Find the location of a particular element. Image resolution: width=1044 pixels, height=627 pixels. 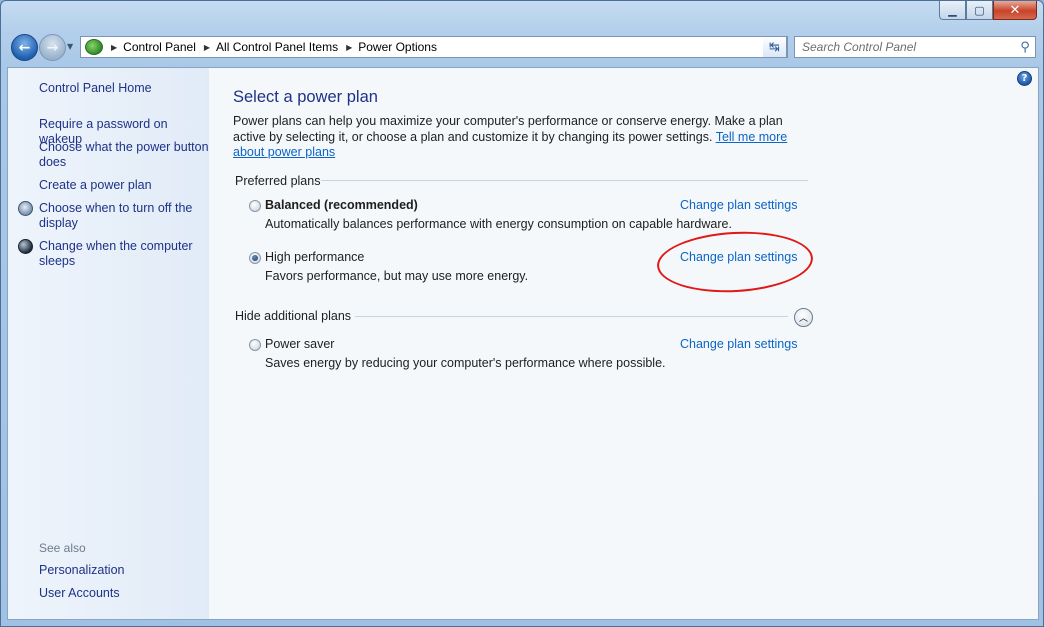

see-also-user-accounts: User Accounts is located at coordinates (124, 593).